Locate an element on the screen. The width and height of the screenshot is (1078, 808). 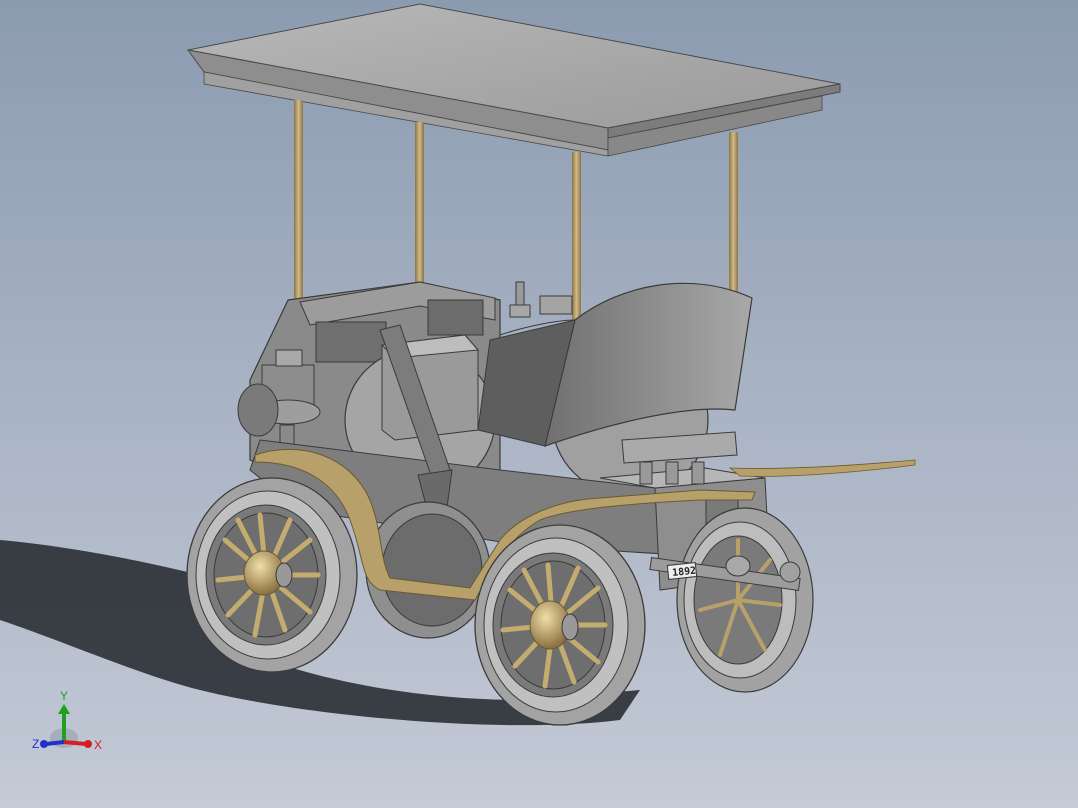
wheel-front-right is located at coordinates (560, 625).